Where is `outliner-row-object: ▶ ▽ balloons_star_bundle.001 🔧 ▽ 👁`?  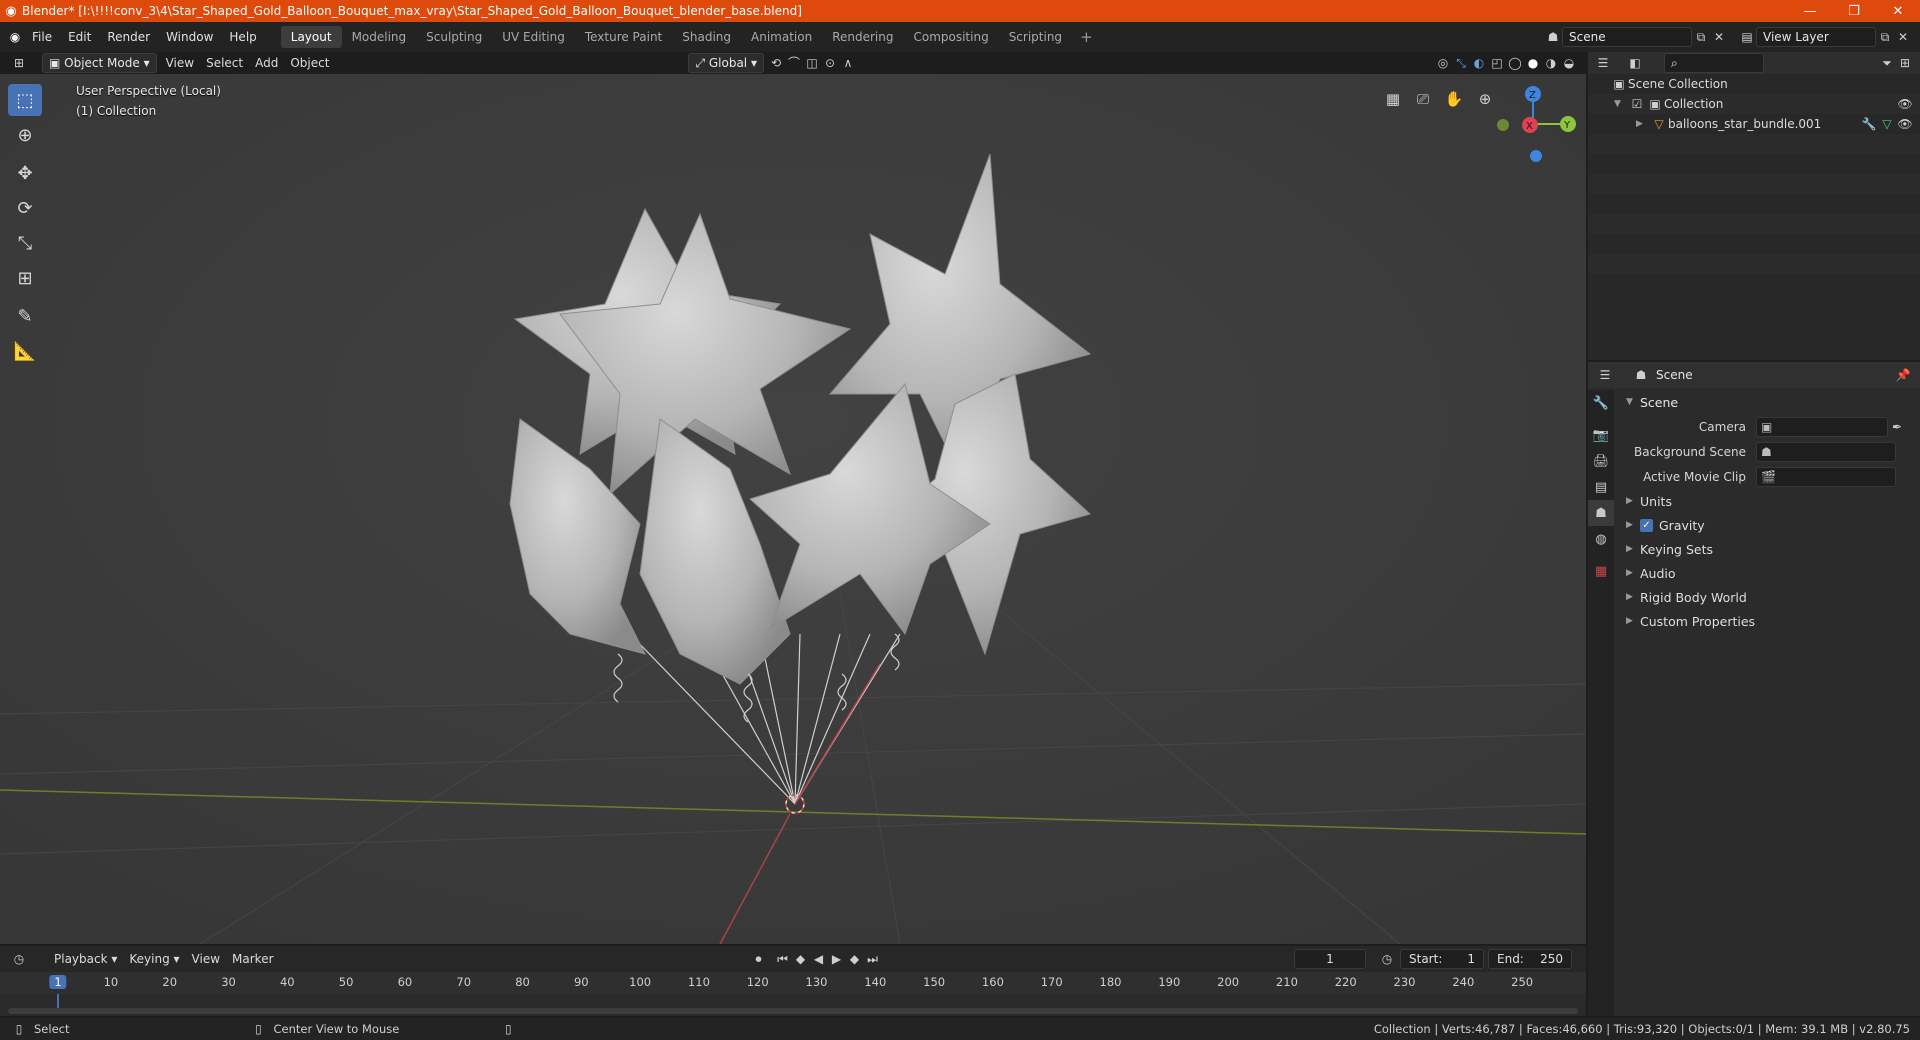
outliner-row-object: ▶ ▽ balloons_star_bundle.001 🔧 ▽ 👁 is located at coordinates (1754, 124).